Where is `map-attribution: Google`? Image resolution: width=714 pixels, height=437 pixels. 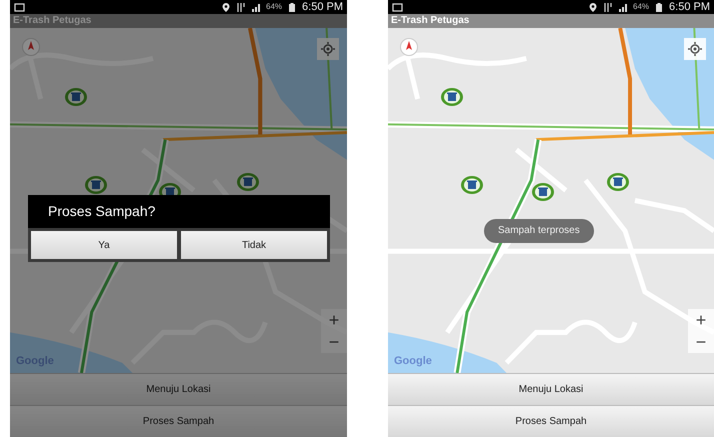
map-attribution: Google is located at coordinates (413, 361).